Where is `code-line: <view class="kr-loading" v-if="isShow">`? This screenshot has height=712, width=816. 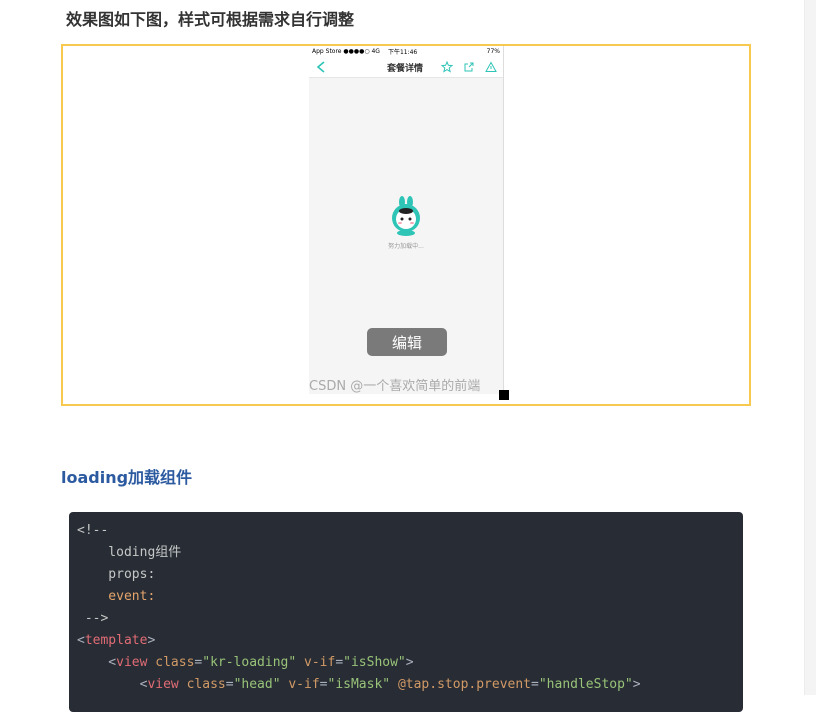
code-line: <view class="kr-loading" v-if="isShow"> is located at coordinates (406, 663).